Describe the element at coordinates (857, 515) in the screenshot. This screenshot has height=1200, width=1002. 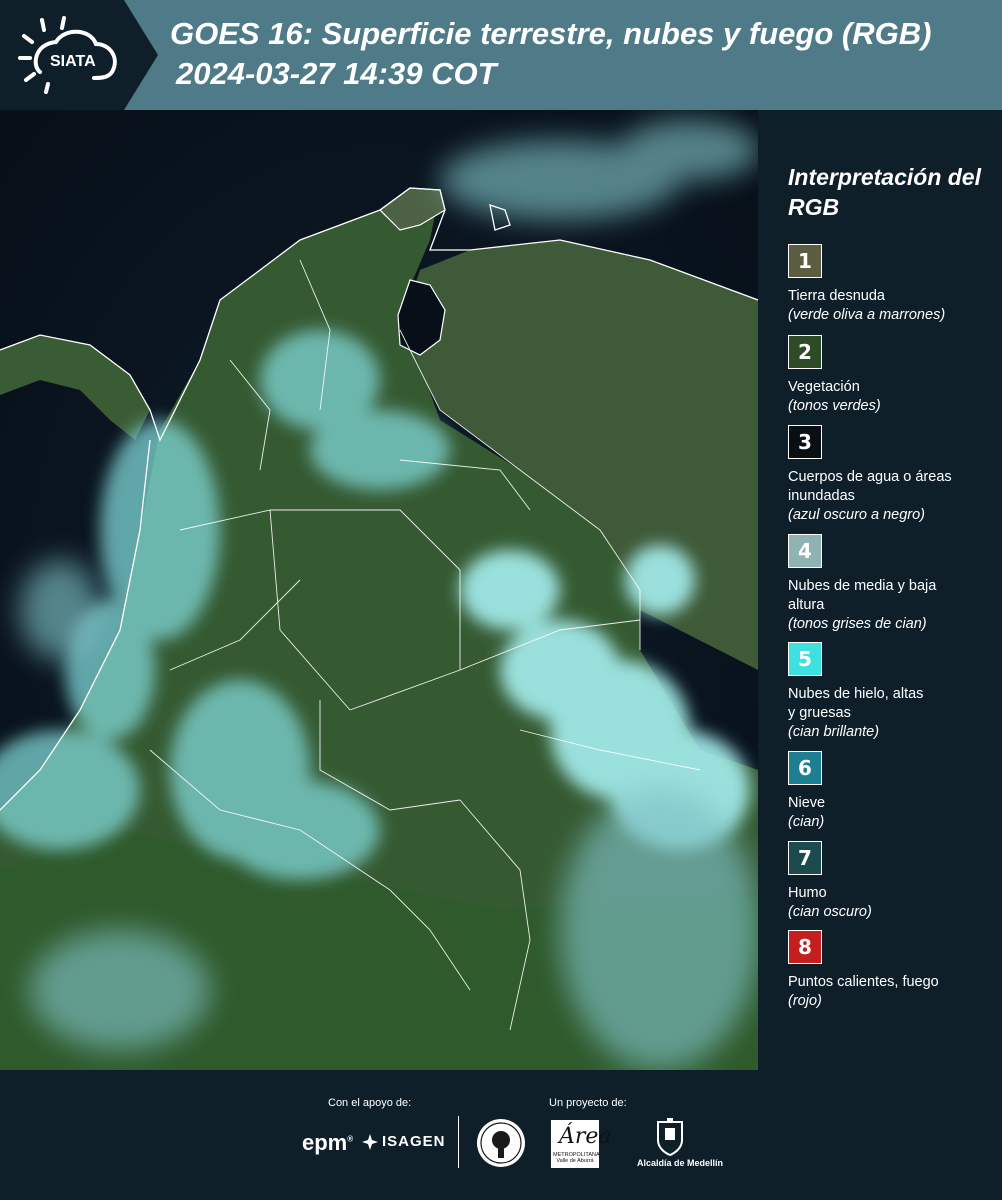
I see `legend-note-3: (azul oscuro a negro)` at that location.